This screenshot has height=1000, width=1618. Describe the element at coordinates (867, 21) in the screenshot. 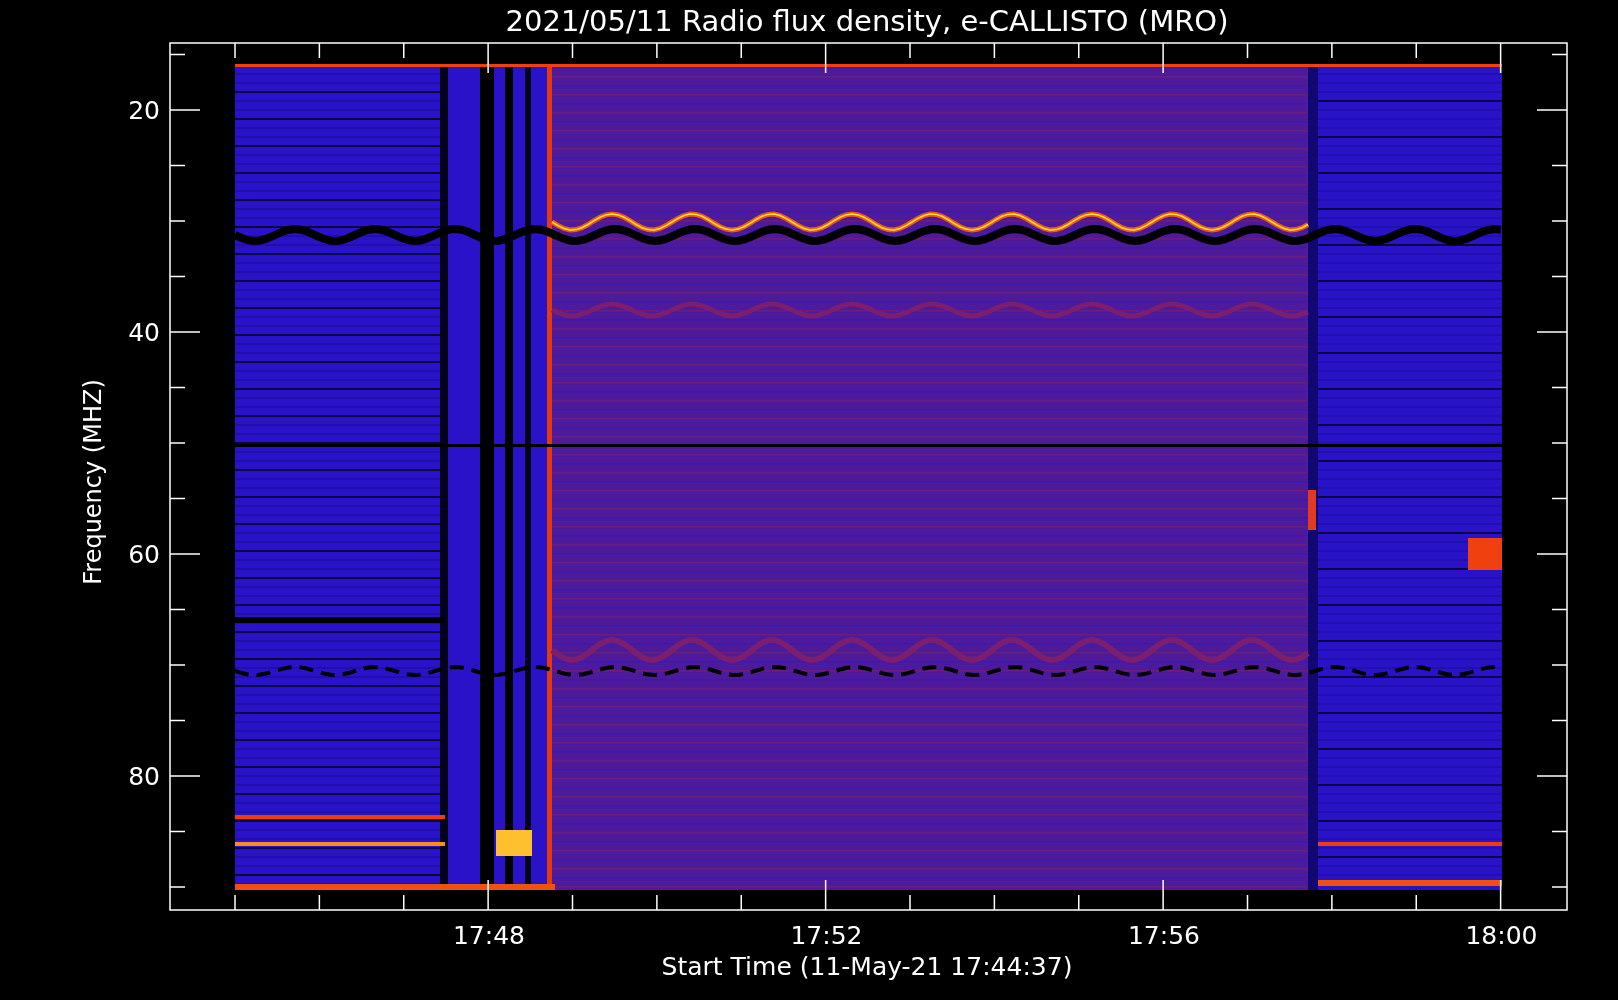

I see `chart-title: 2021/05/11 Radio flux density, e-CALLISTO (MRO)` at that location.